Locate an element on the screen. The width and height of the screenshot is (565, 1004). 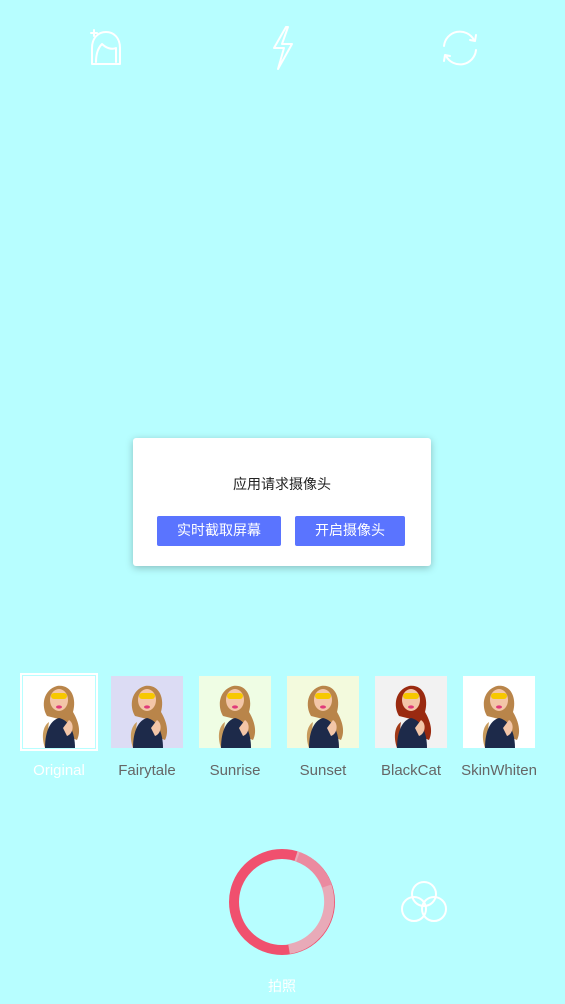
filter-sunrise: Sunrise is located at coordinates (235, 729).